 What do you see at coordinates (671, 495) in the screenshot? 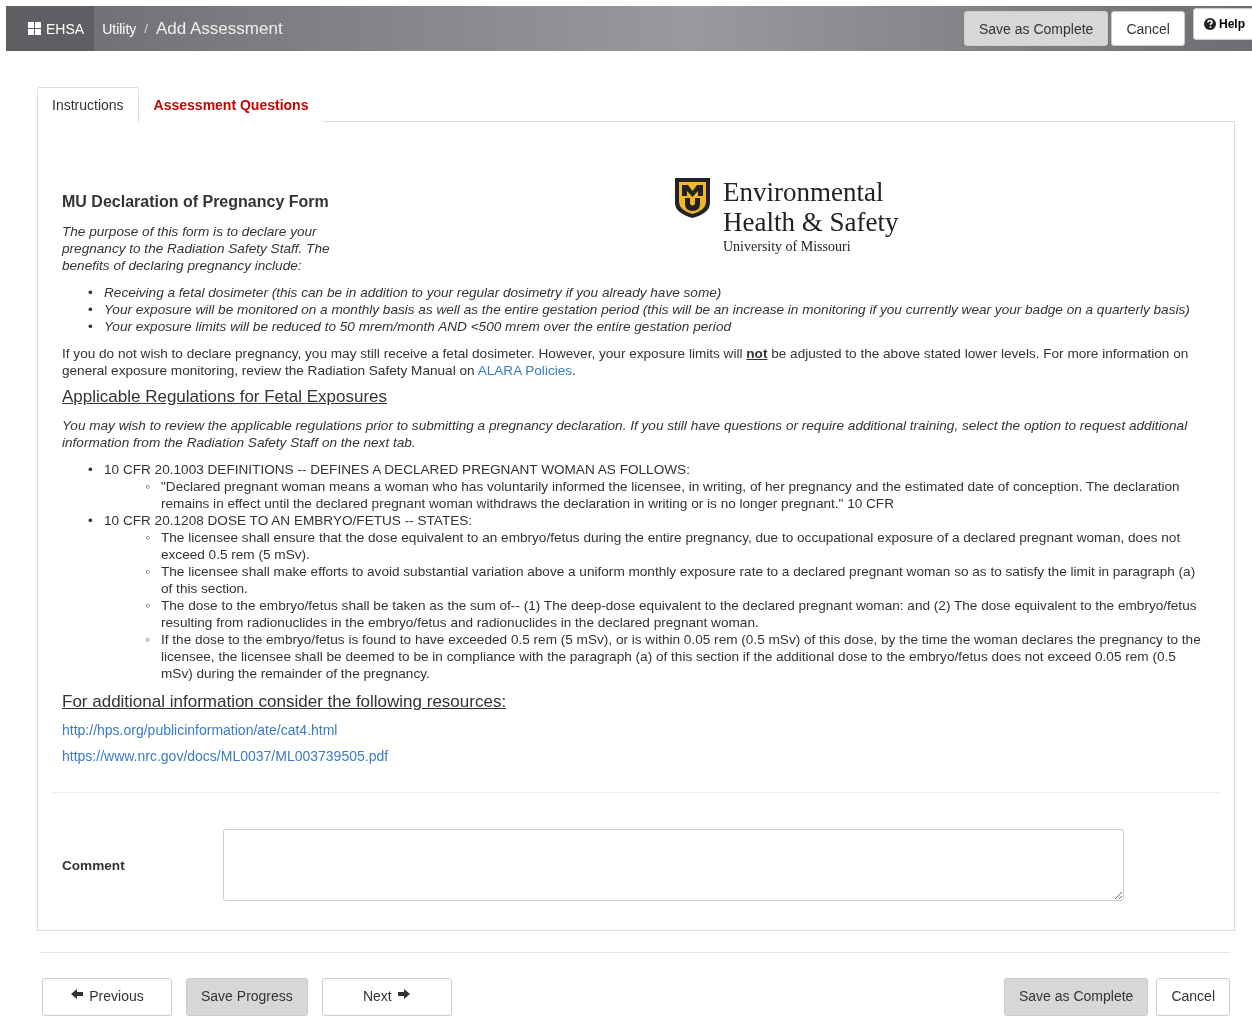
I see `regulation-clause: "Declared pregnant woman means a woman who has voluntarily informed the licensee, in writing, of her pregnancy and the estimated date of conception. The declaration remains in effect until the declared pregnant woman withdraws the declaration in writing or is no longer pregnant." 10 CFR` at bounding box center [671, 495].